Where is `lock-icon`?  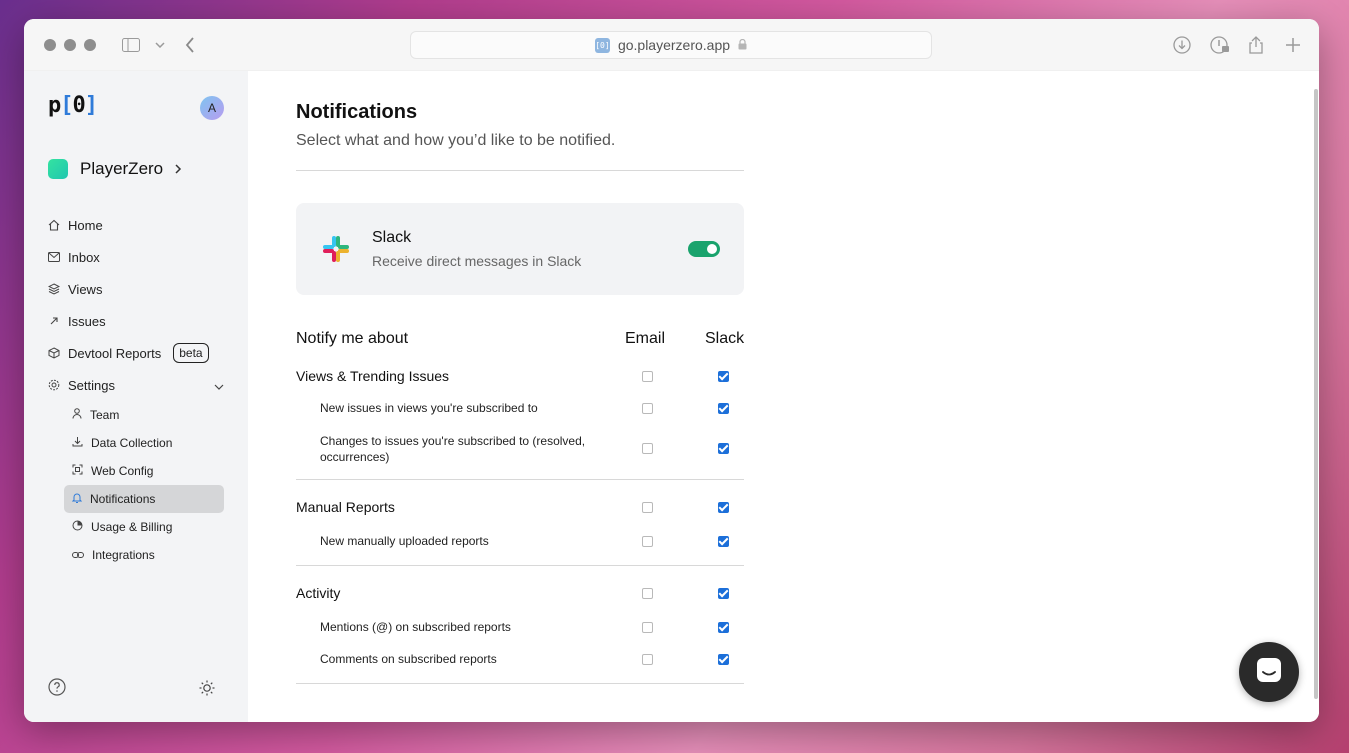
lock-icon is located at coordinates (742, 45).